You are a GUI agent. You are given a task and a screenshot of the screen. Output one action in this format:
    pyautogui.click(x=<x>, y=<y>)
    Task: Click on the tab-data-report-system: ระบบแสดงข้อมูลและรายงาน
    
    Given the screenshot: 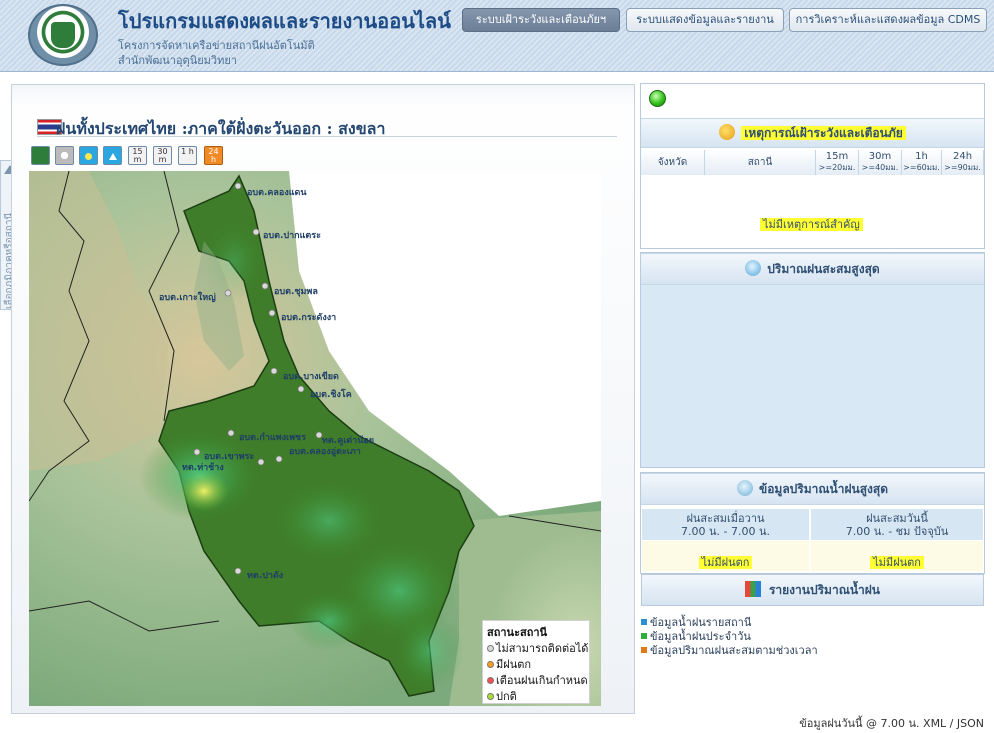 What is the action you would take?
    pyautogui.click(x=705, y=20)
    